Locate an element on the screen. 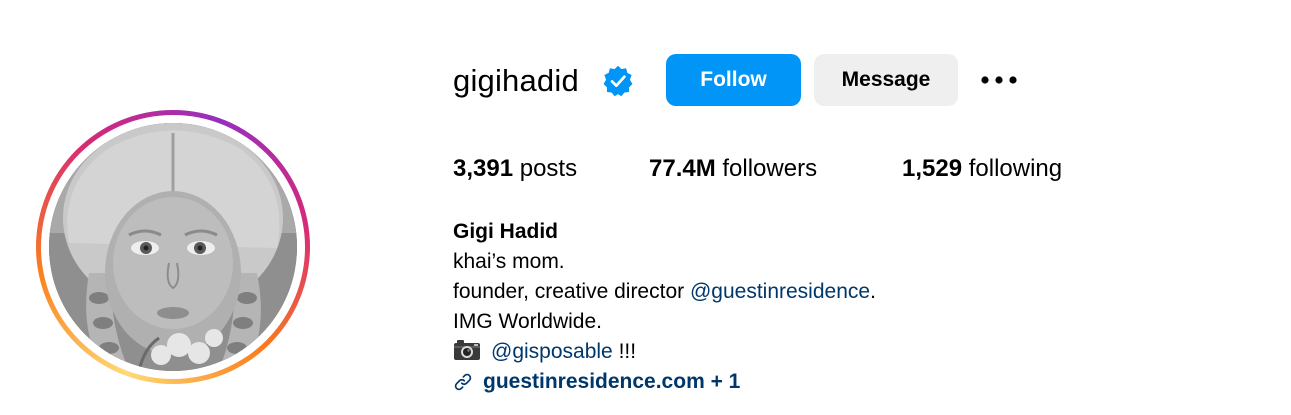  bio-line-4-suffix: !!! is located at coordinates (624, 351).